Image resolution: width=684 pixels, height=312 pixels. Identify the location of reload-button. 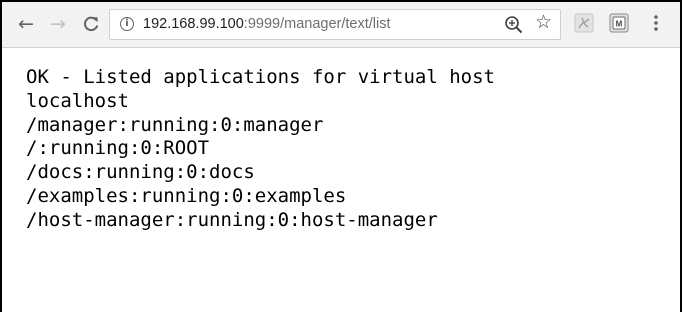
(91, 24).